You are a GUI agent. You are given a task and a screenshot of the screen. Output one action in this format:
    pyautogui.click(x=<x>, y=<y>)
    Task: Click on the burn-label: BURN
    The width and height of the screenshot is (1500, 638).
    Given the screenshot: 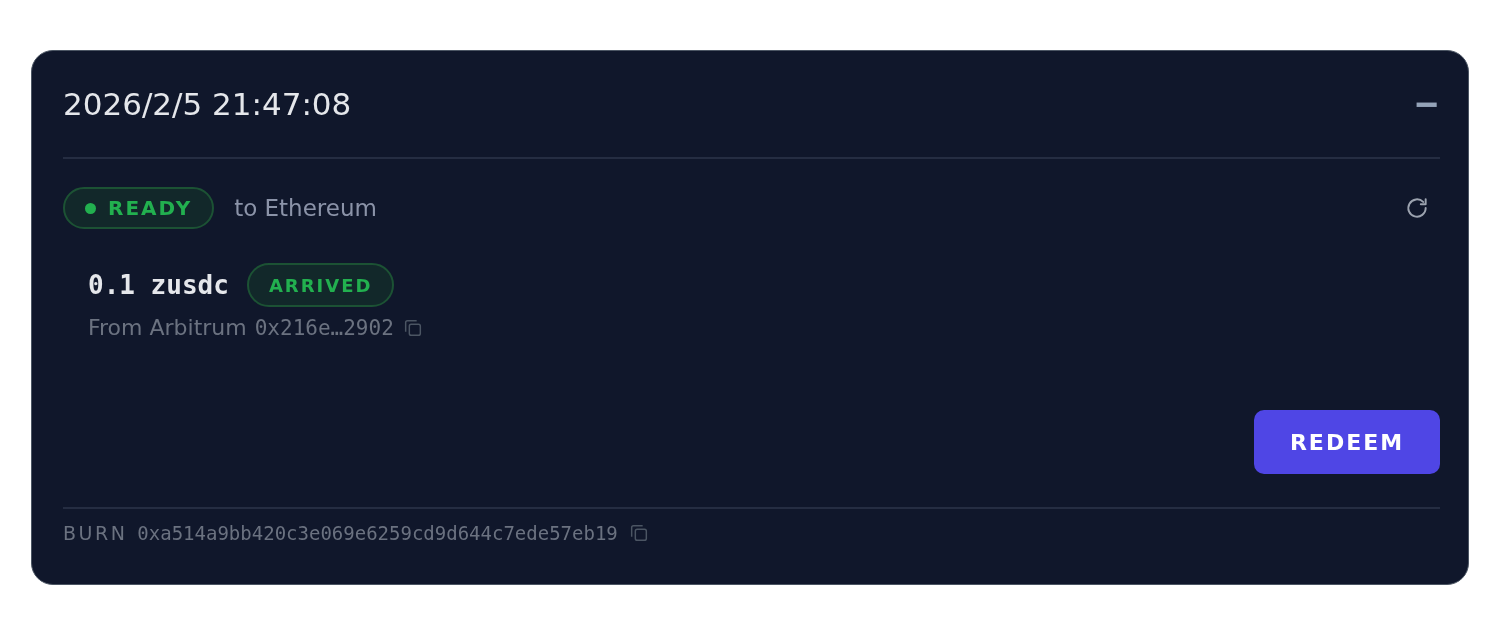 What is the action you would take?
    pyautogui.click(x=95, y=533)
    